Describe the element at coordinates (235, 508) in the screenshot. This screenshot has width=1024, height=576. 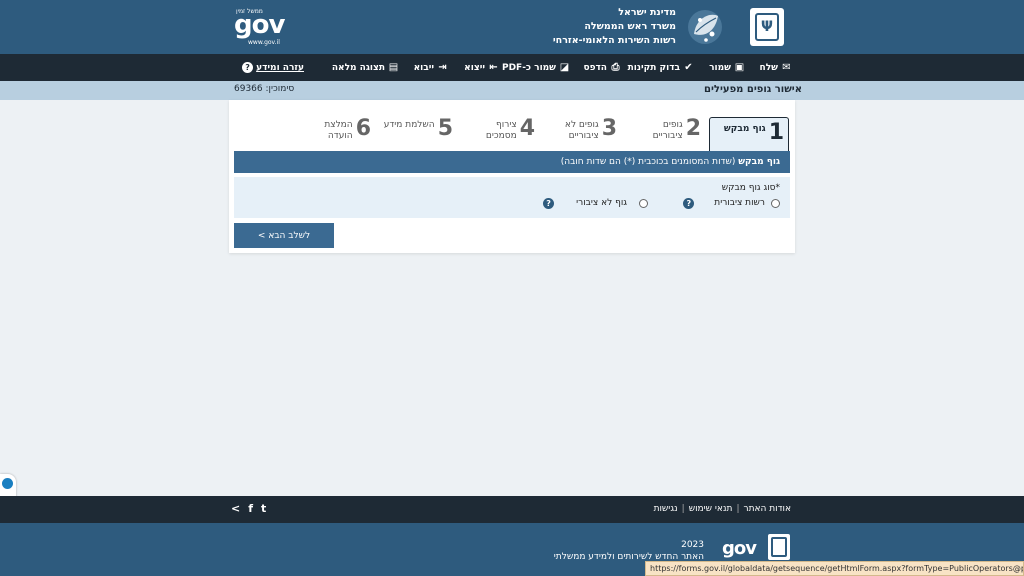
I see `share-icon: <` at that location.